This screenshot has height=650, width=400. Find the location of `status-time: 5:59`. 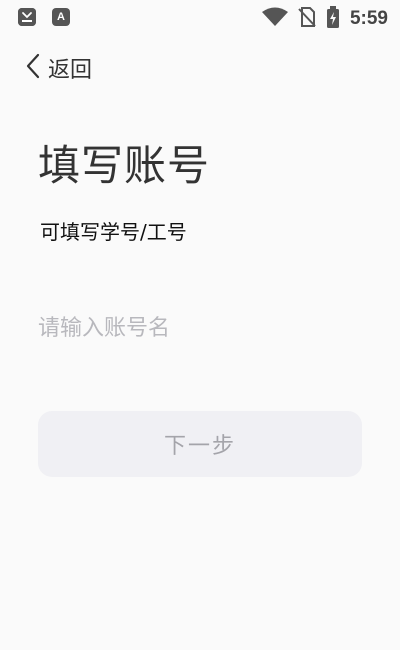

status-time: 5:59 is located at coordinates (368, 18).